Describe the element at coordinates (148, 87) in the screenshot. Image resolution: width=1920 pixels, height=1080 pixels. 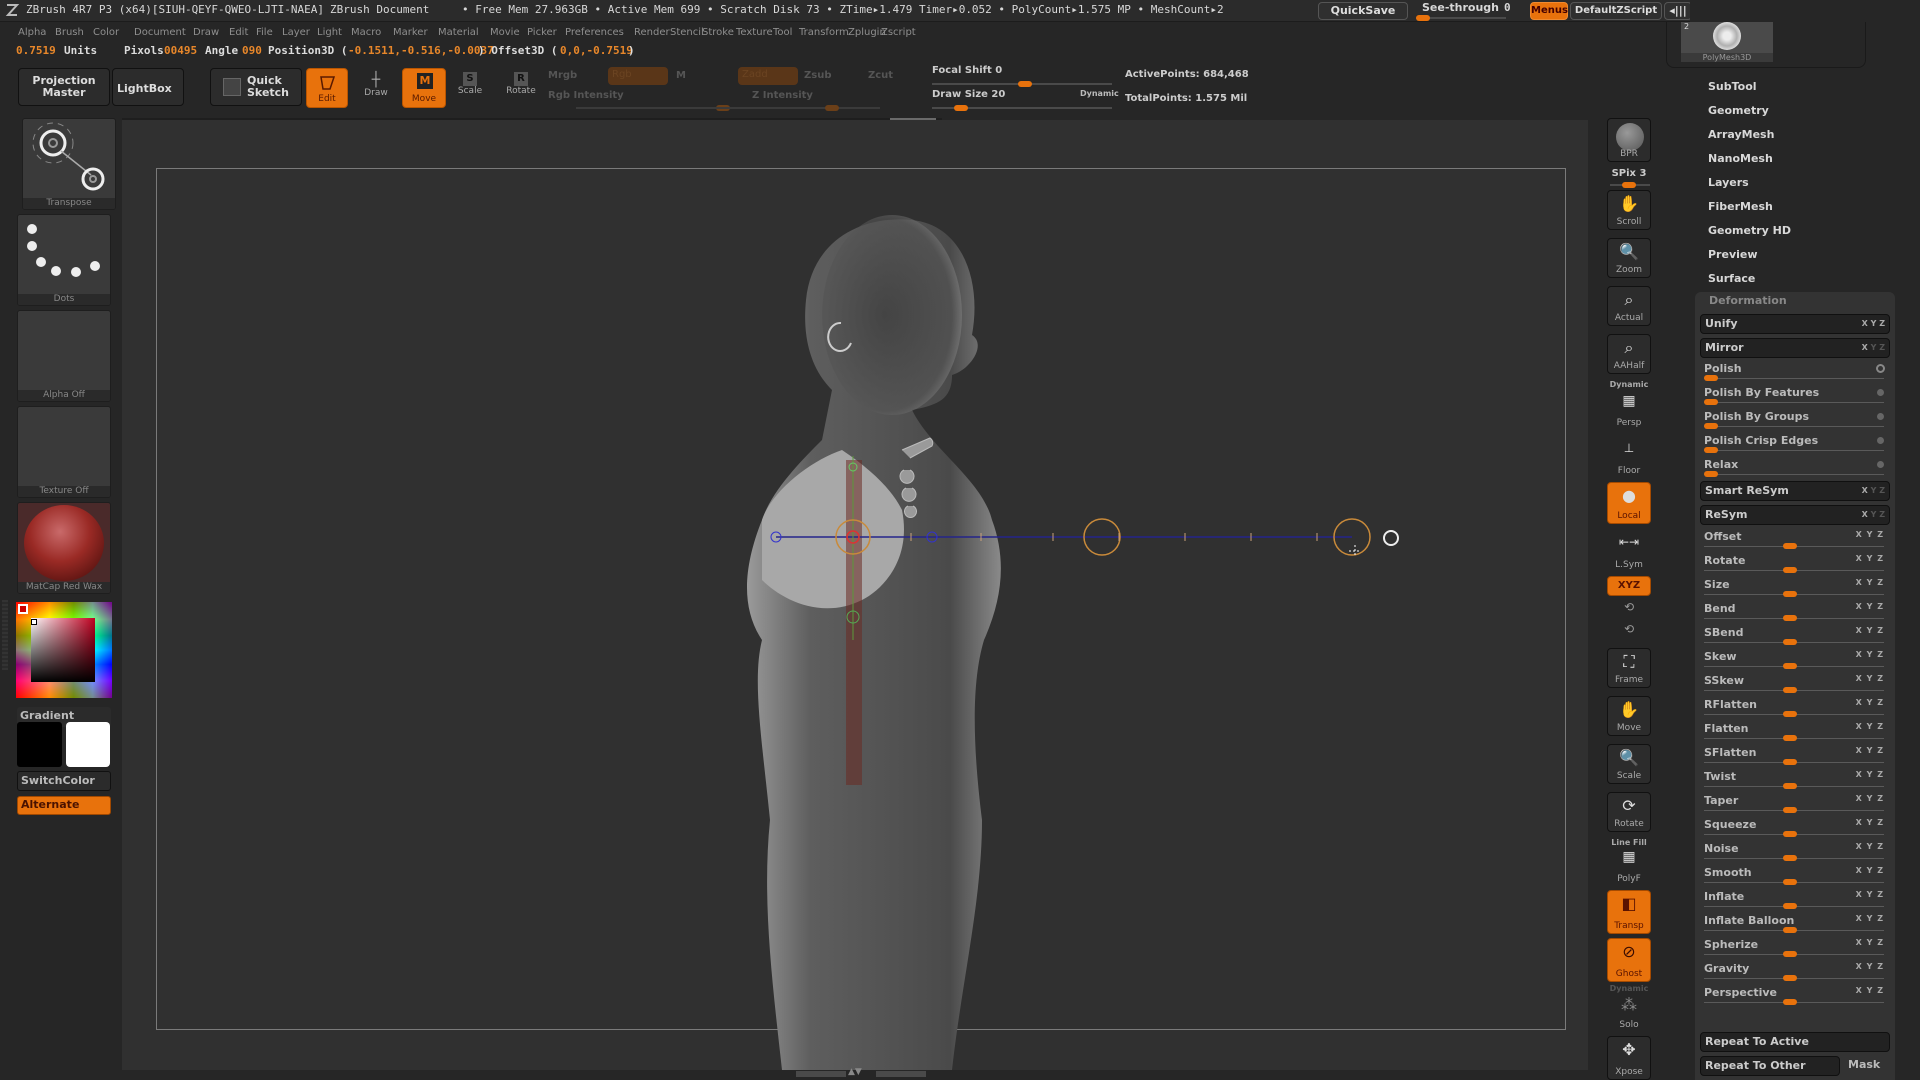
I see `lightbox-button: LightBox` at that location.